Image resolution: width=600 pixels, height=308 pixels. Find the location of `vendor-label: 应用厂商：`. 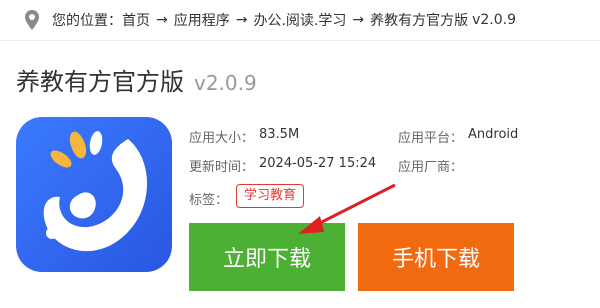

vendor-label: 应用厂商： is located at coordinates (431, 167).